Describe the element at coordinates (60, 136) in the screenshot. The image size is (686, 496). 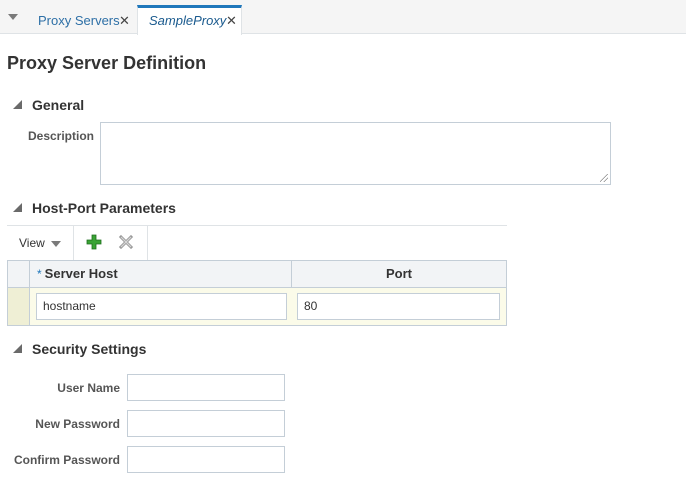
I see `description-label: Description` at that location.